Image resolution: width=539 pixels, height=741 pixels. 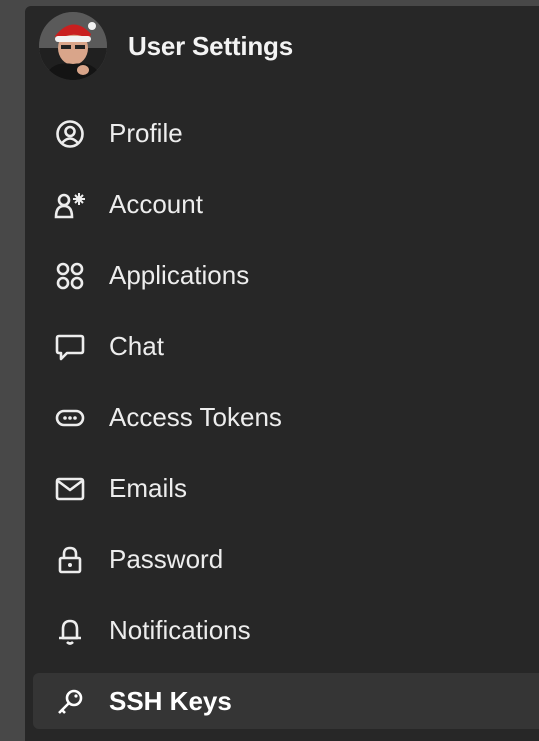 What do you see at coordinates (70, 418) in the screenshot?
I see `token-icon` at bounding box center [70, 418].